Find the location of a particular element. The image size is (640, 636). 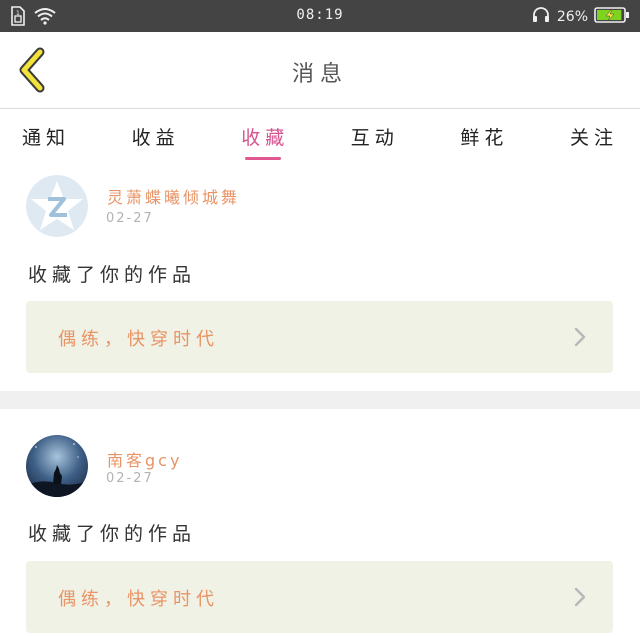

headset-icon is located at coordinates (541, 17).